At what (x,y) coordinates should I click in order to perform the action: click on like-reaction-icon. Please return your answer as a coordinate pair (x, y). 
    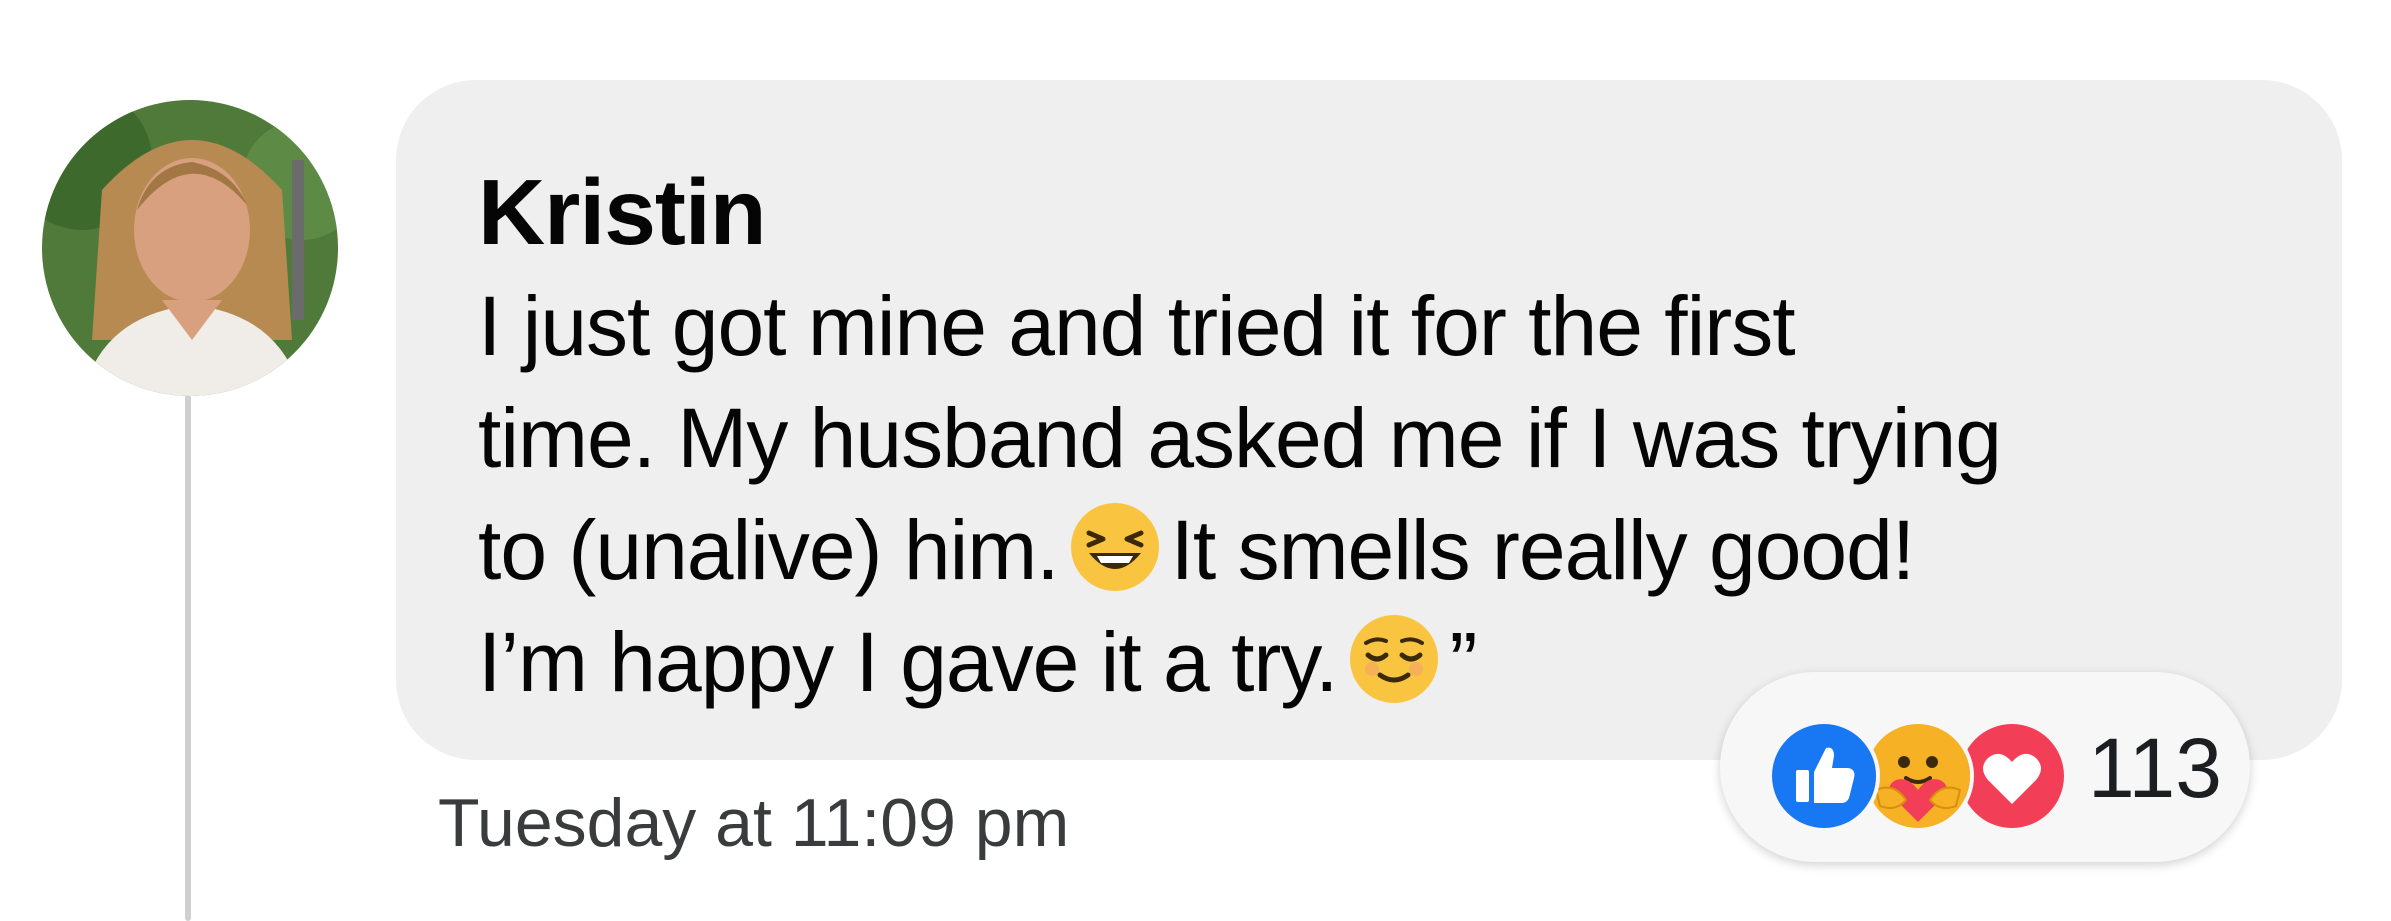
    Looking at the image, I should click on (1824, 776).